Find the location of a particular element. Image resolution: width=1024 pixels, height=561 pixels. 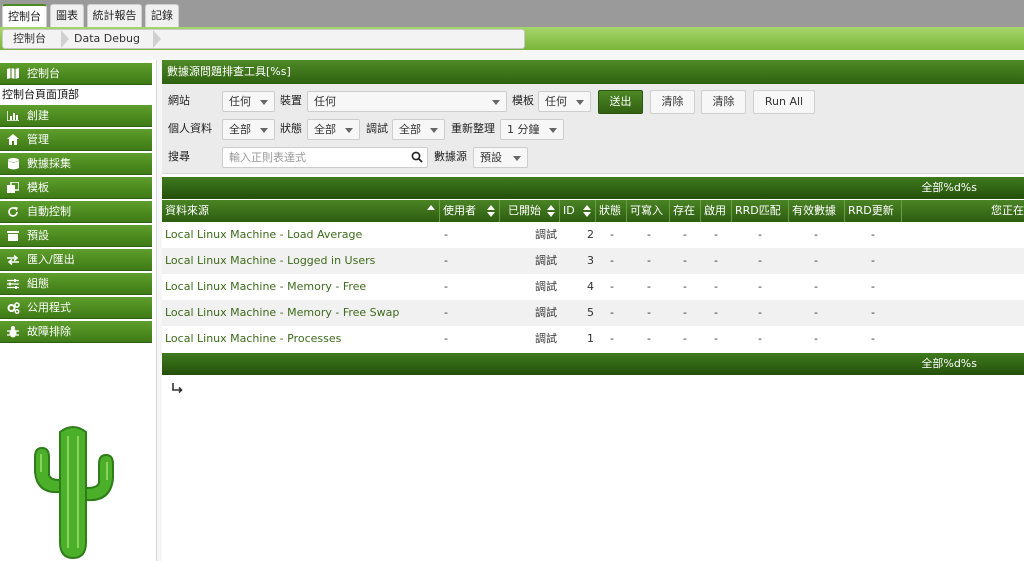

sidebar-subitem-console-top: 控制台頁面頂部 is located at coordinates (40, 95).